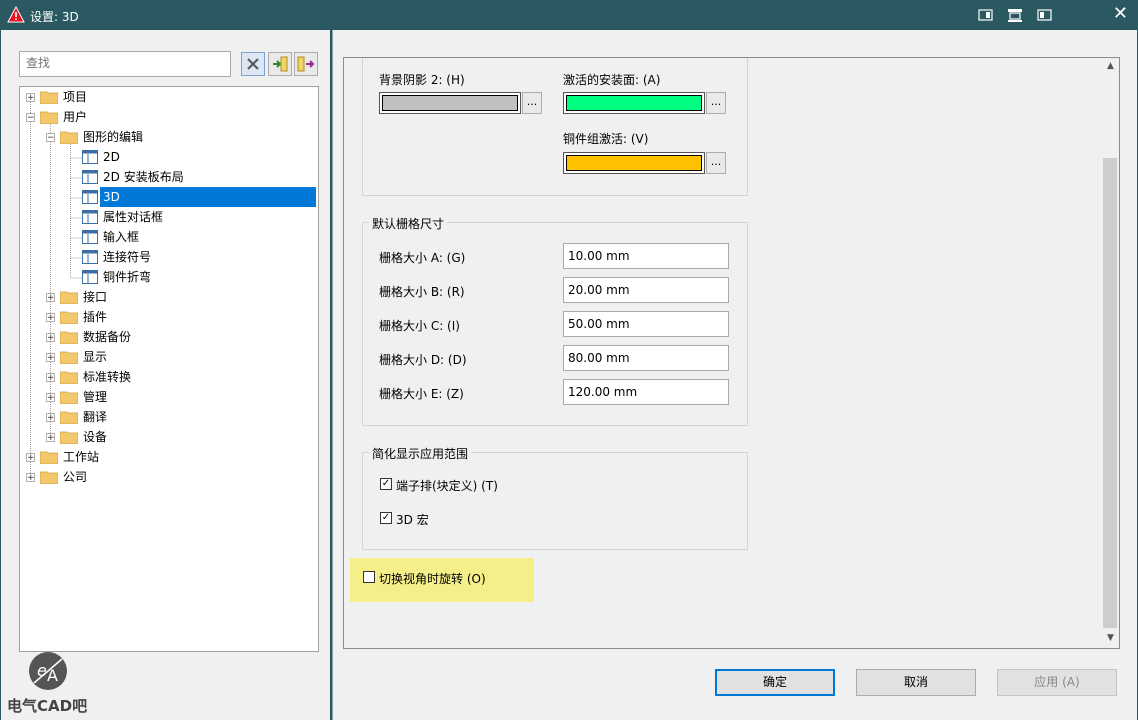  Describe the element at coordinates (169, 317) in the screenshot. I see `tree-item-plugin: + 插件` at that location.